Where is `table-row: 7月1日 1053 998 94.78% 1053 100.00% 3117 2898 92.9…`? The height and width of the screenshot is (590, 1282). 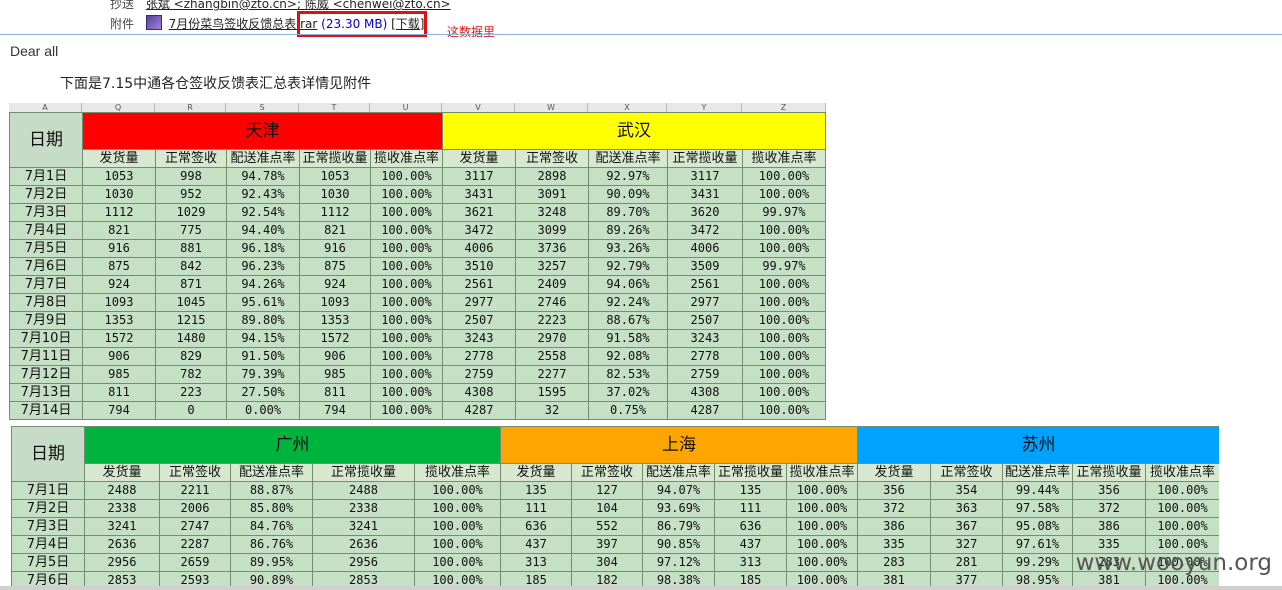 table-row: 7月1日 1053 998 94.78% 1053 100.00% 3117 2898 92.9… is located at coordinates (417, 176).